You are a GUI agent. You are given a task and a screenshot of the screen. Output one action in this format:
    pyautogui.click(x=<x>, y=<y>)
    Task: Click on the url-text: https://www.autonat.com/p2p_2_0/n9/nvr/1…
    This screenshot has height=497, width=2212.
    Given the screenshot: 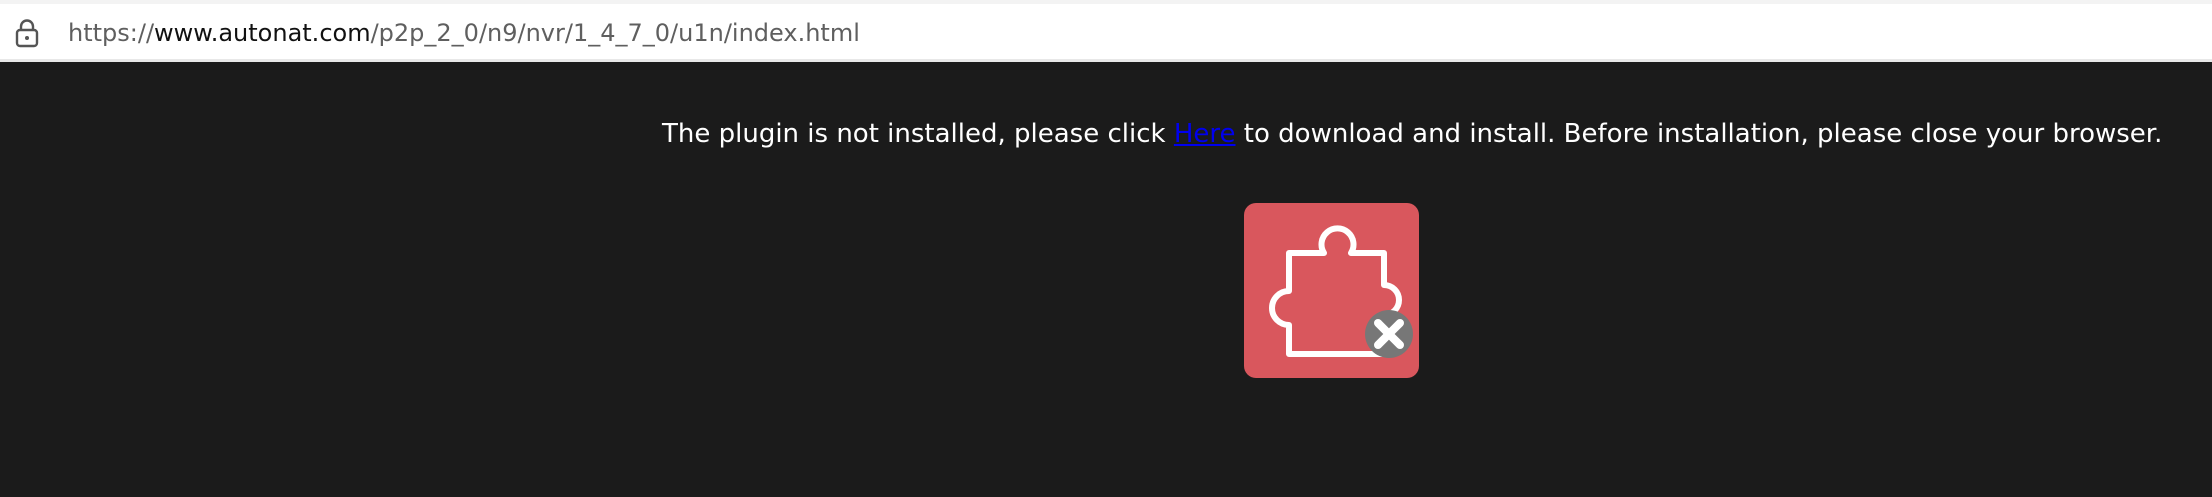 What is the action you would take?
    pyautogui.click(x=464, y=33)
    